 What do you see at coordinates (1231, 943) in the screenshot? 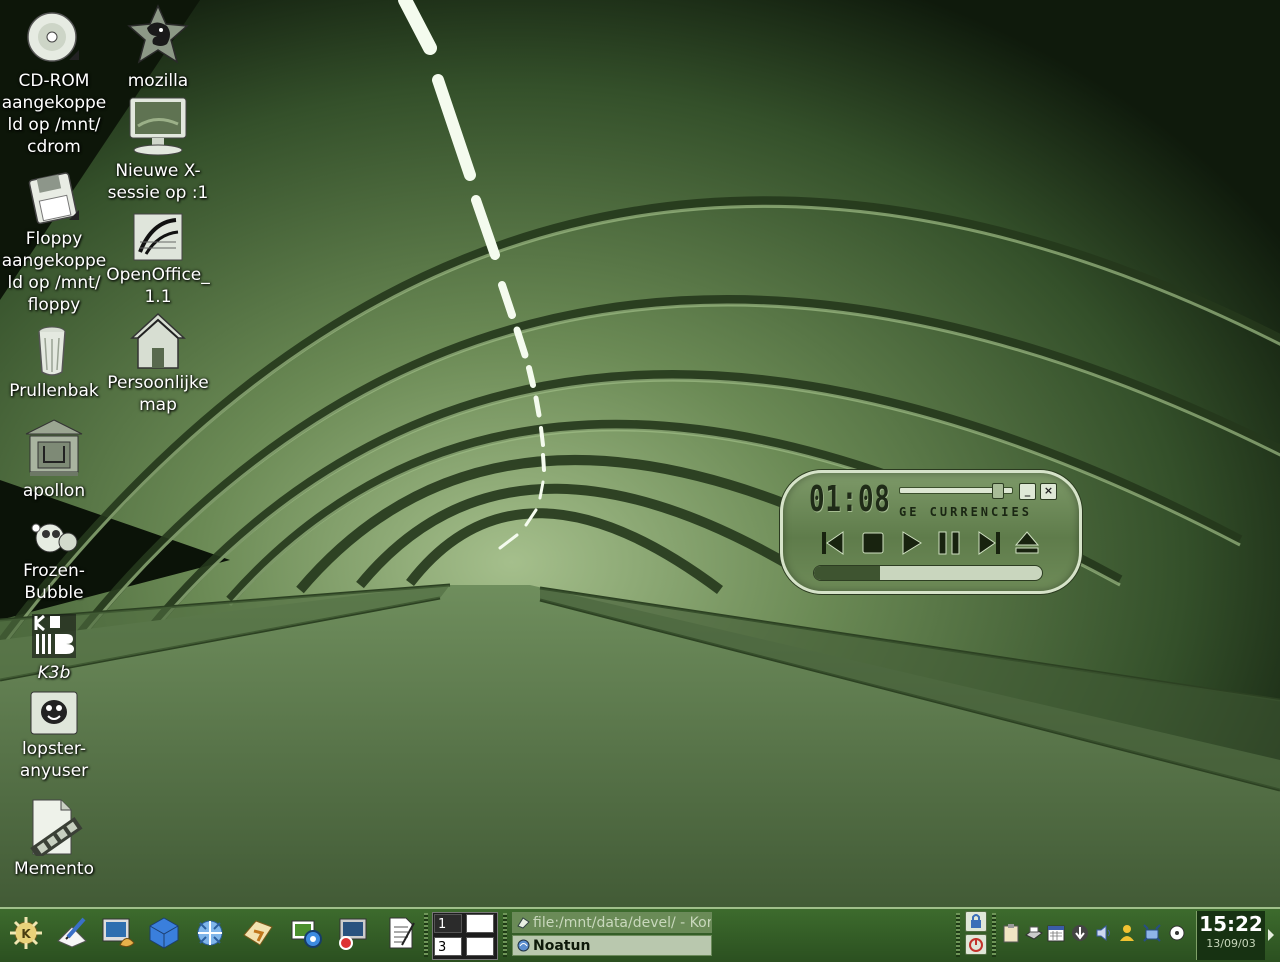
I see `clock-date: 13/09/03` at bounding box center [1231, 943].